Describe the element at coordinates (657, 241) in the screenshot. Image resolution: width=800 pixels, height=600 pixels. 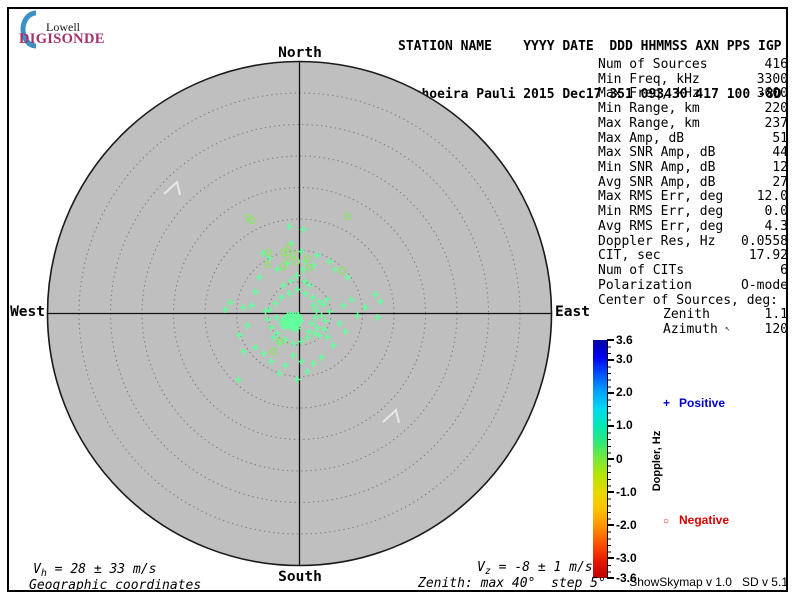
I see `stat-label: Doppler Res, Hz` at that location.